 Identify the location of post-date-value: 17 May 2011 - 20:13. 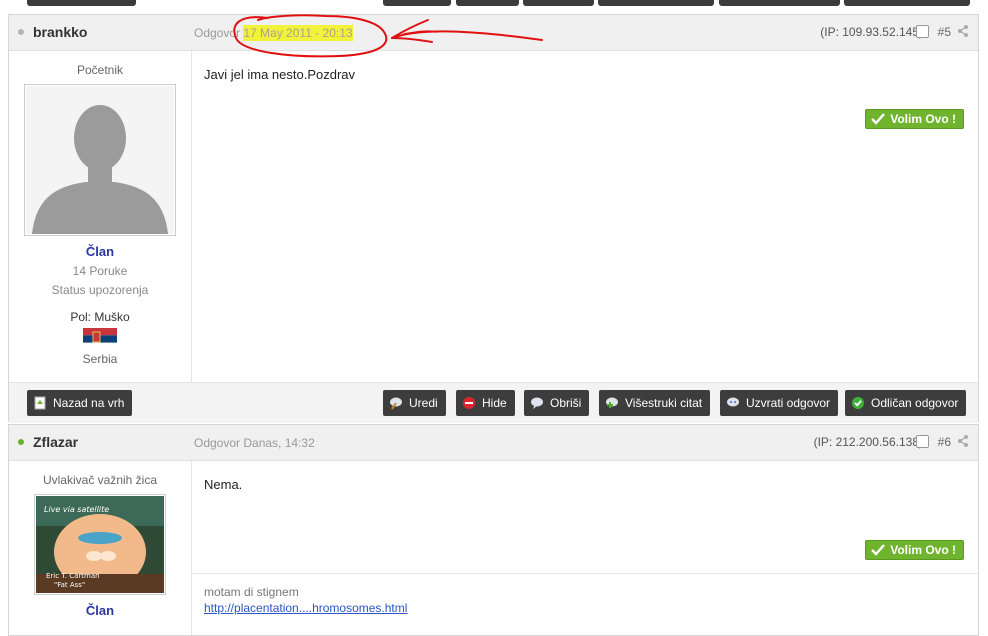
(298, 33).